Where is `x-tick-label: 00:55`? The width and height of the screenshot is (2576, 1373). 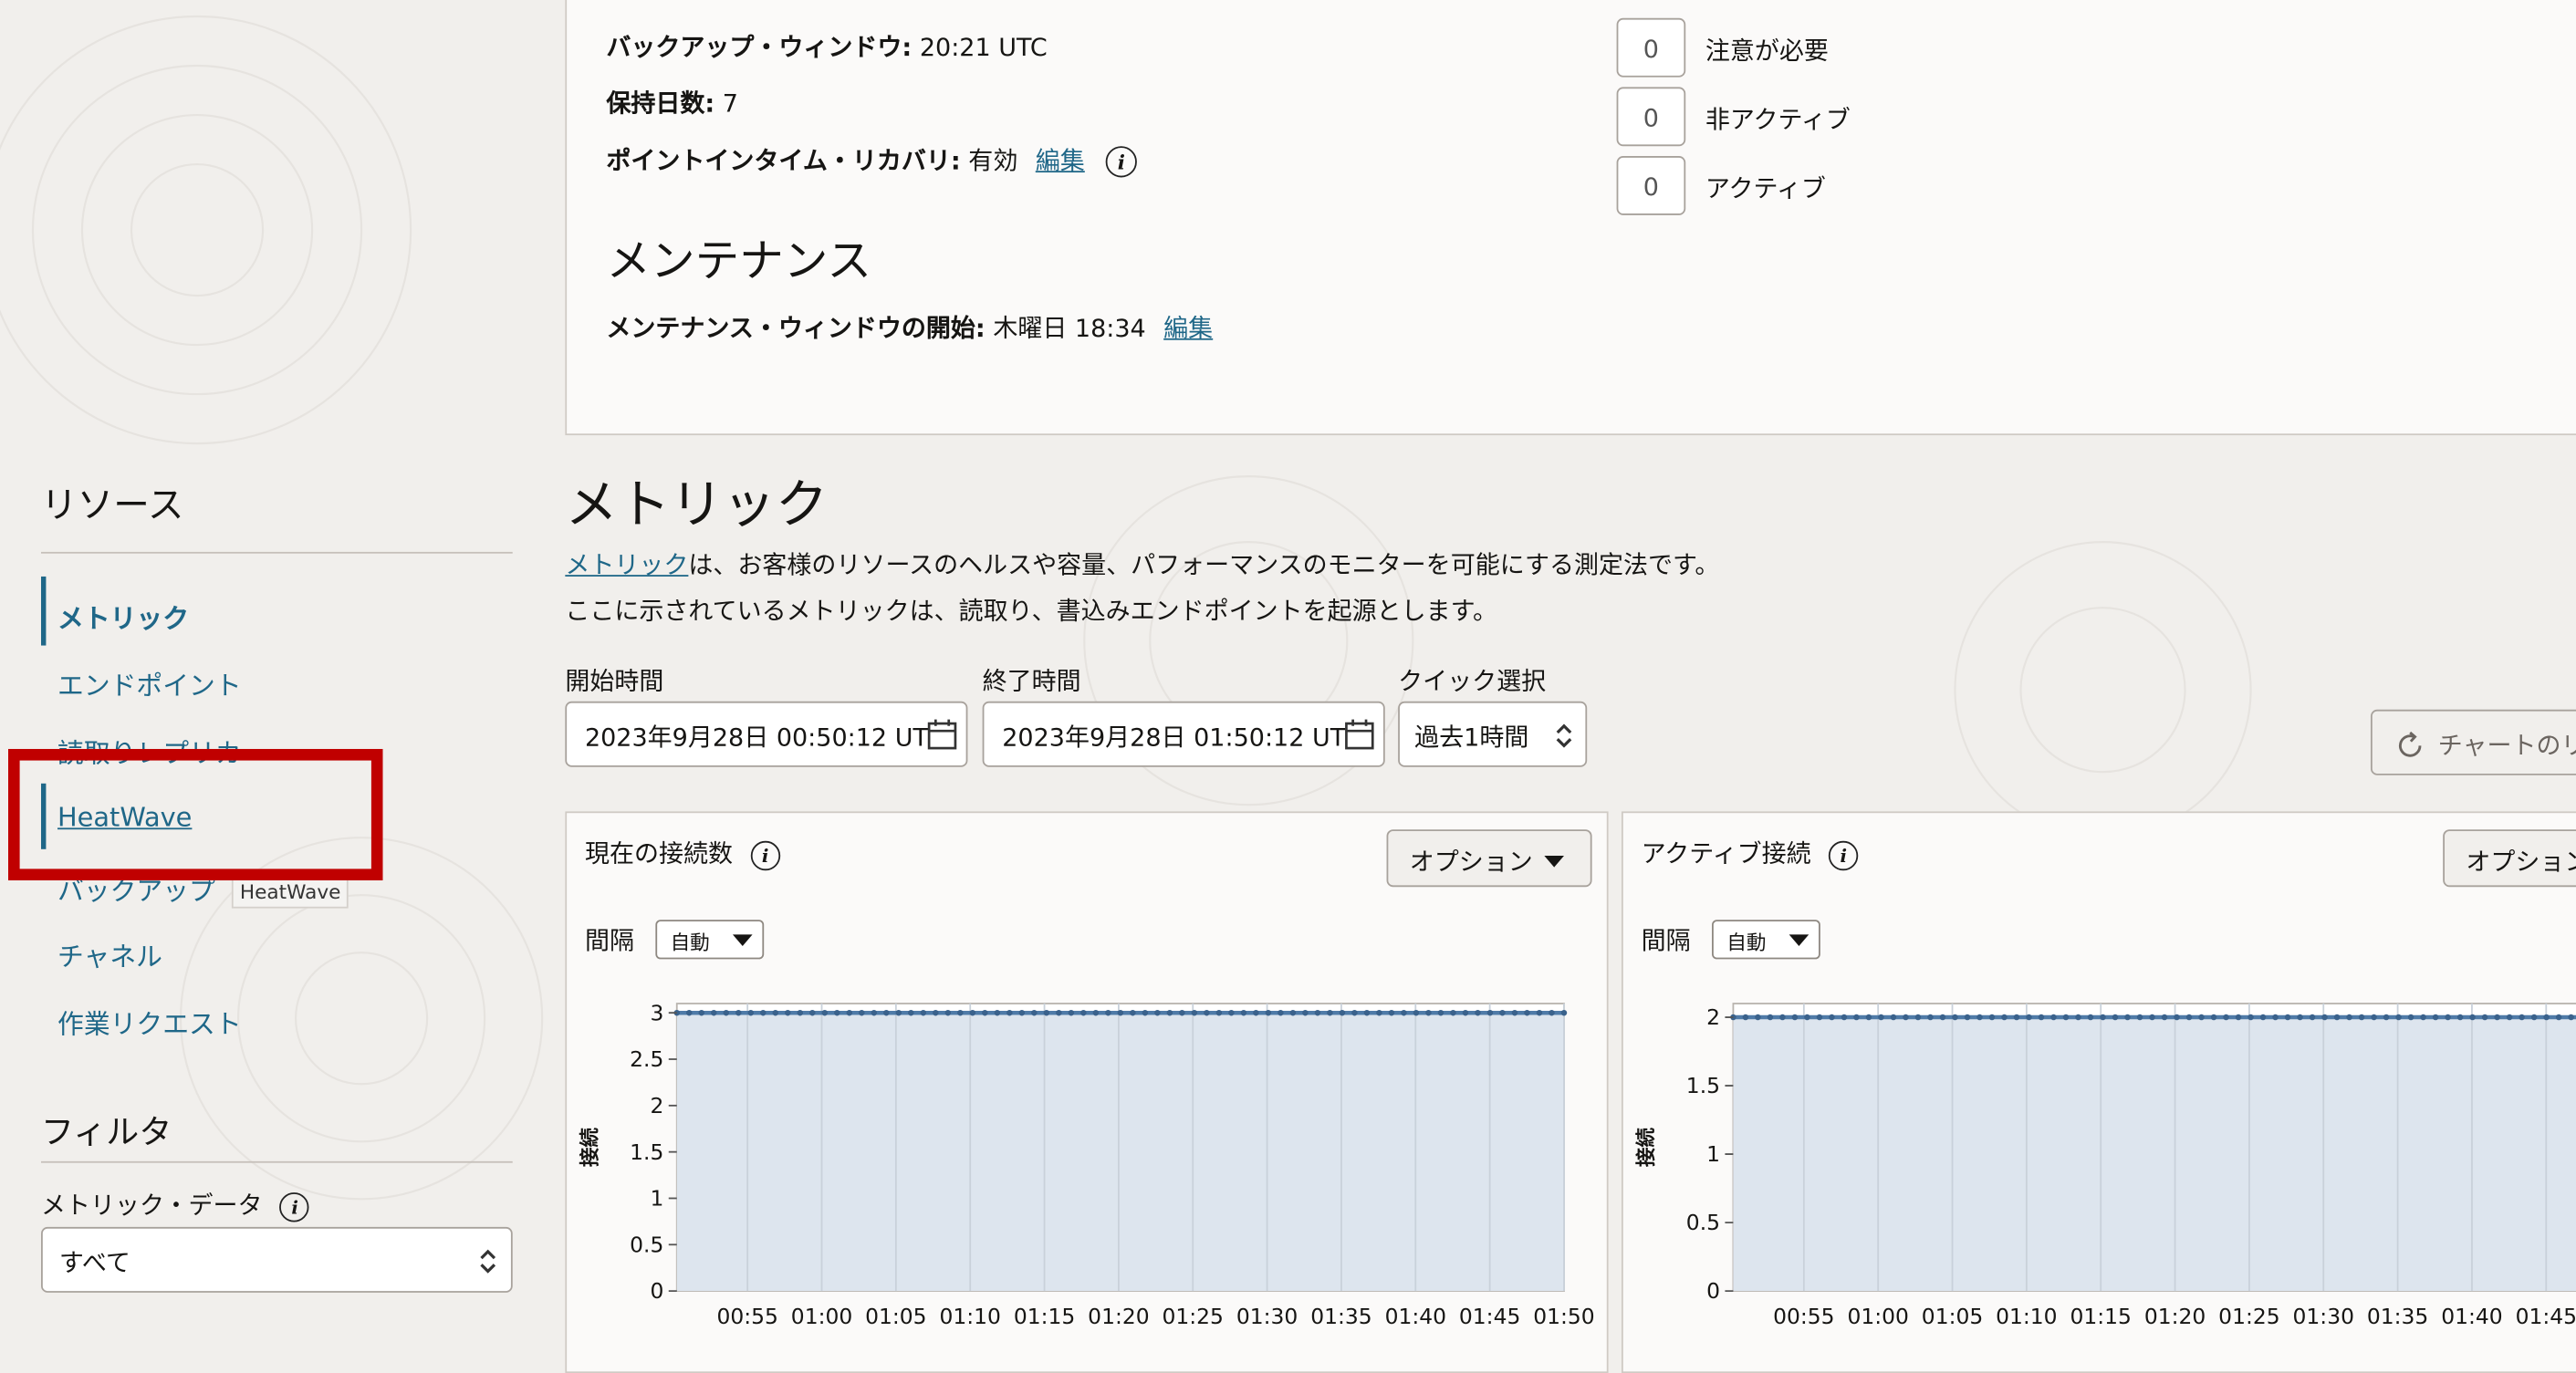
x-tick-label: 00:55 is located at coordinates (1803, 1316).